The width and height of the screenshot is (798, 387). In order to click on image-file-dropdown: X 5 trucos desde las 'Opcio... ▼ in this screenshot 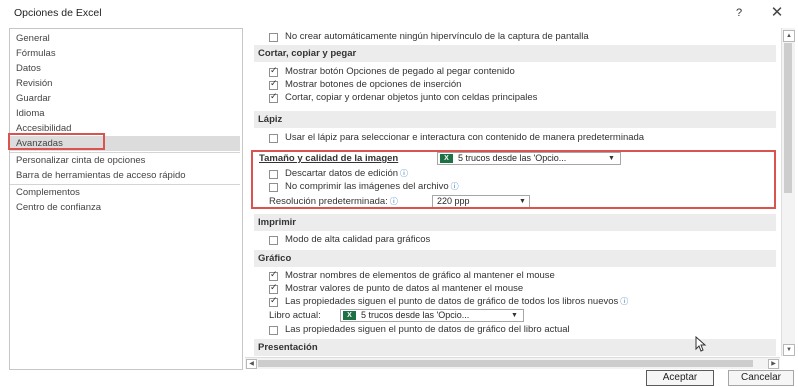, I will do `click(529, 158)`.